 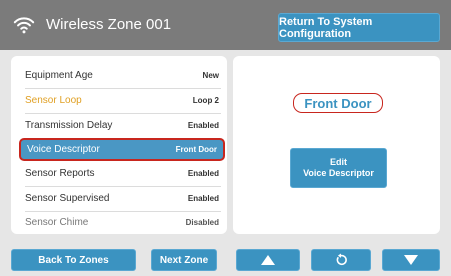 I want to click on scroll-down-button, so click(x=411, y=260).